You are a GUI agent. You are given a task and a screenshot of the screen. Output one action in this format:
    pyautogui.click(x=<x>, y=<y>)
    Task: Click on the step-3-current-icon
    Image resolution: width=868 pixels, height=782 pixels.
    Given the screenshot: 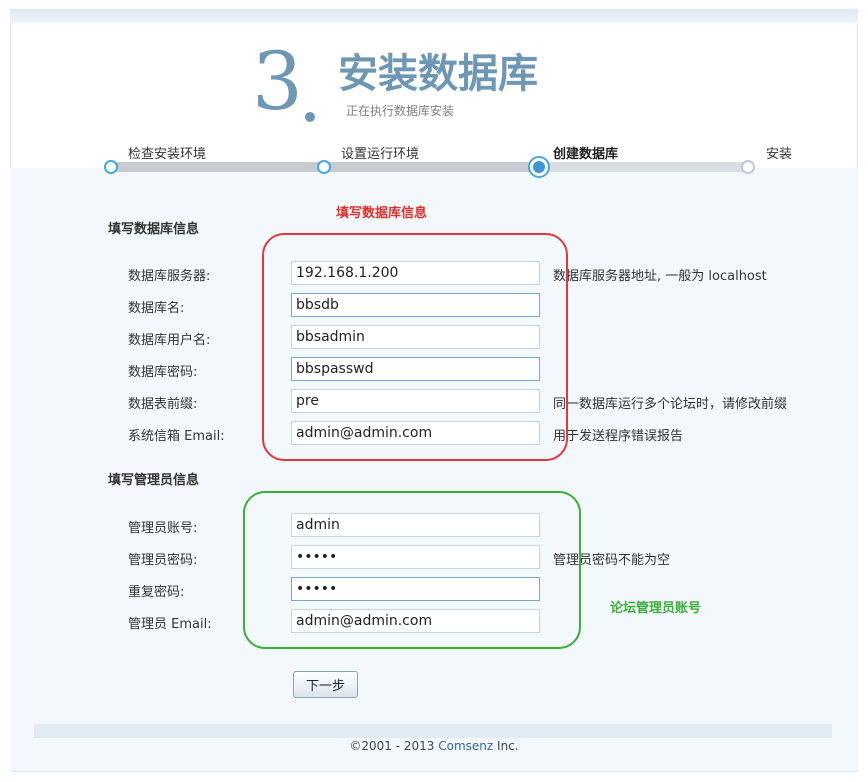 What is the action you would take?
    pyautogui.click(x=539, y=167)
    